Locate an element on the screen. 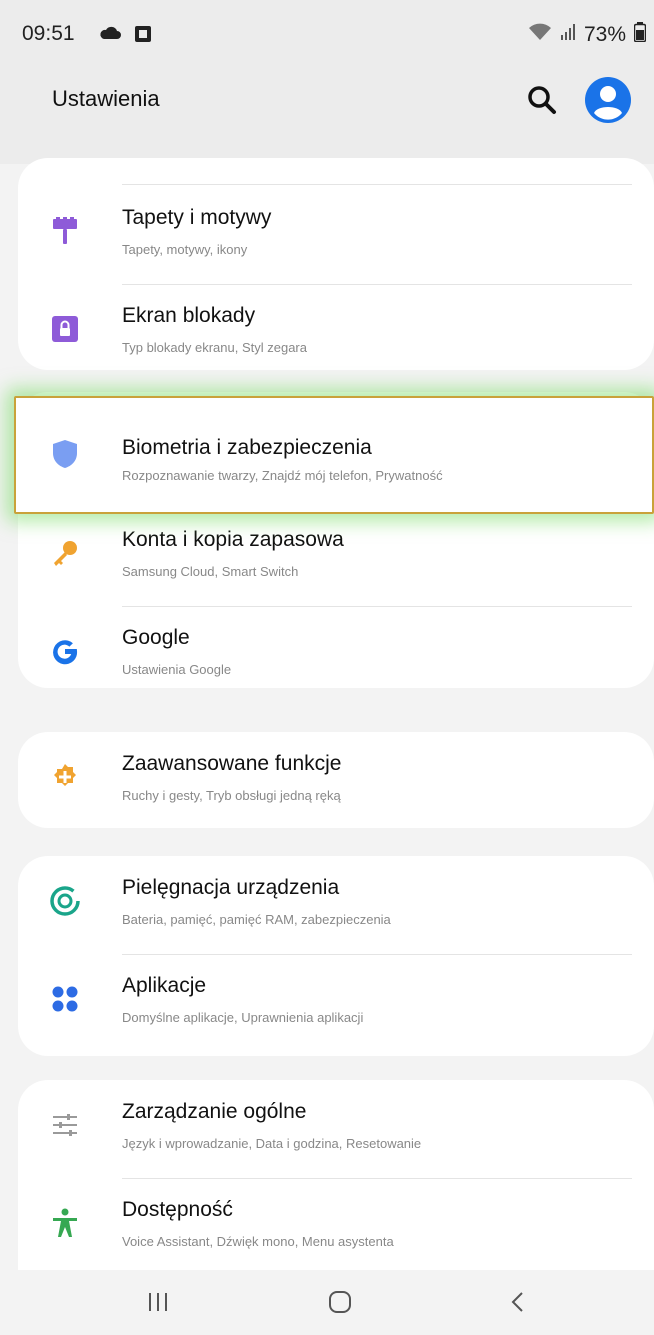 Image resolution: width=654 pixels, height=1335 pixels. wifi-icon is located at coordinates (540, 35).